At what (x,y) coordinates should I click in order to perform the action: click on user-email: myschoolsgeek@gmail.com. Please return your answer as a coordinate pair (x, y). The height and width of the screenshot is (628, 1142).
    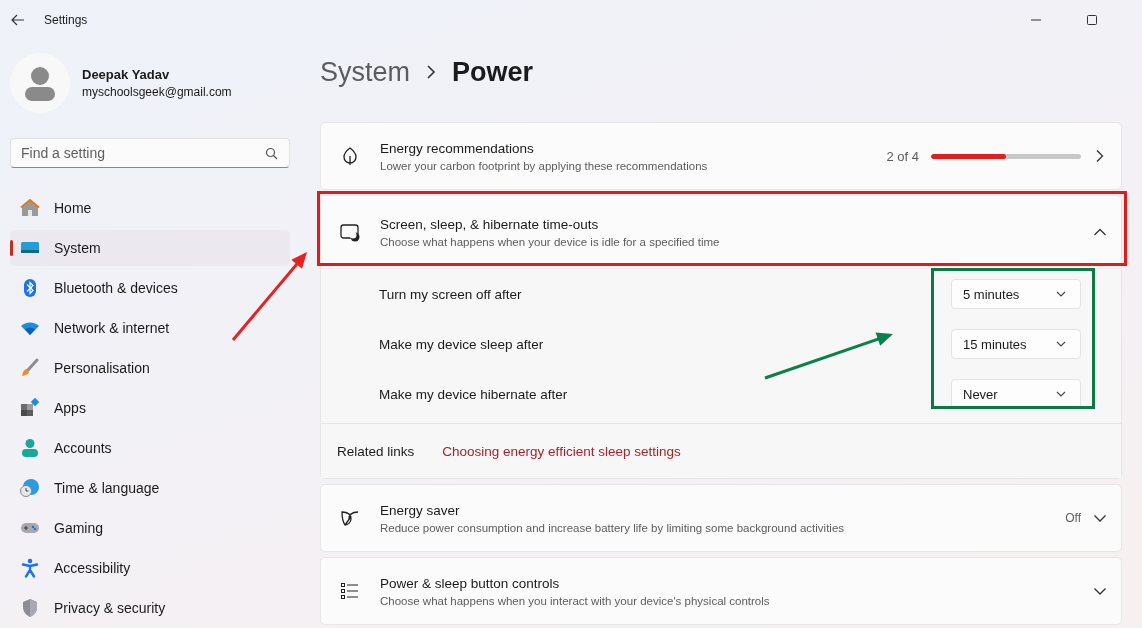
    Looking at the image, I should click on (157, 92).